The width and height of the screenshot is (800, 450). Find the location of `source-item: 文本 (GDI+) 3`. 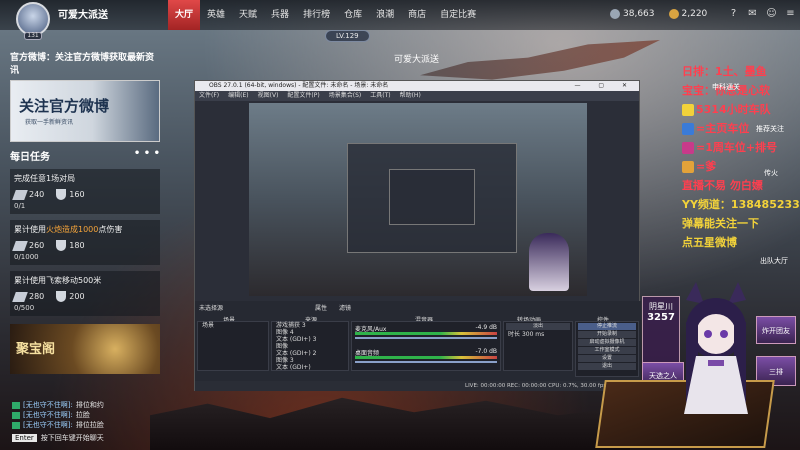

source-item: 文本 (GDI+) 3 is located at coordinates (310, 339).